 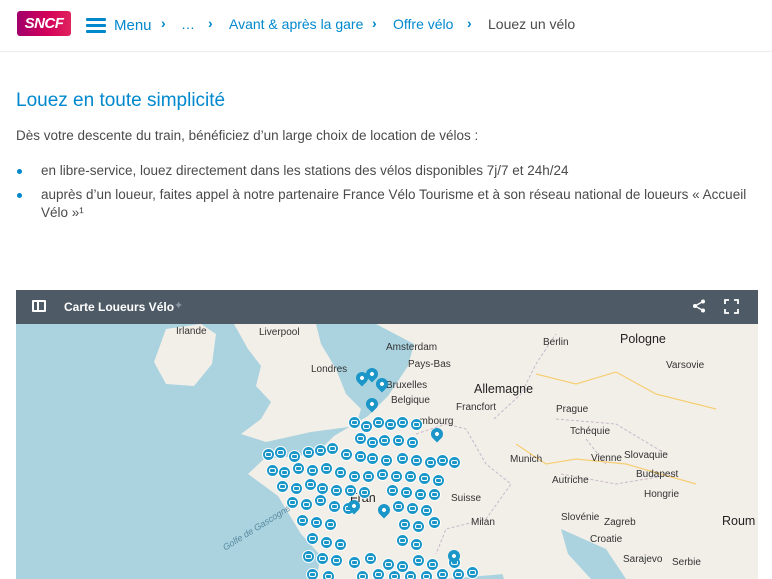 What do you see at coordinates (39, 306) in the screenshot?
I see `panel-icon` at bounding box center [39, 306].